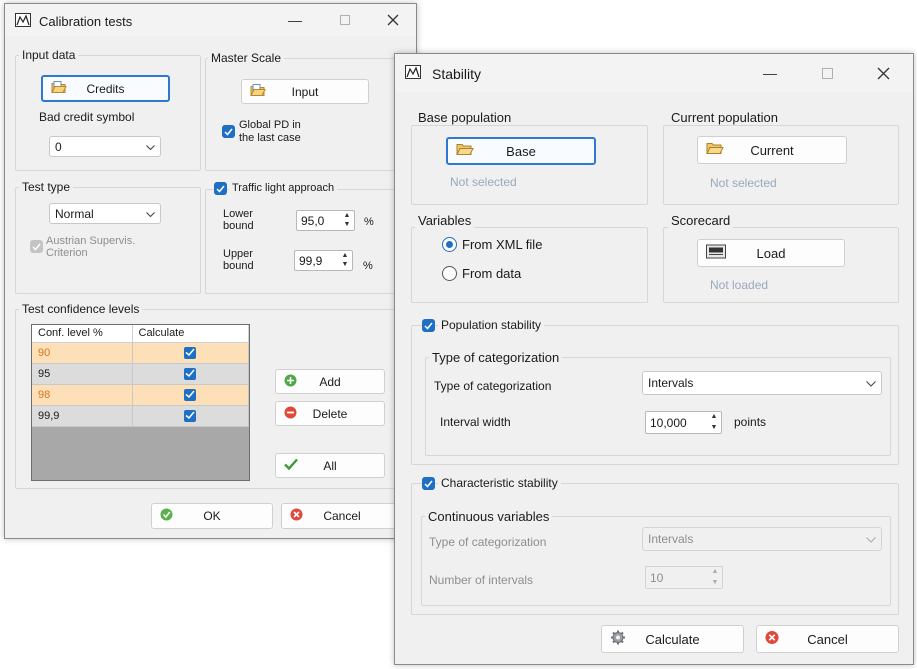 This screenshot has width=917, height=669. Describe the element at coordinates (58, 146) in the screenshot. I see `bad-credit-value: 0` at that location.